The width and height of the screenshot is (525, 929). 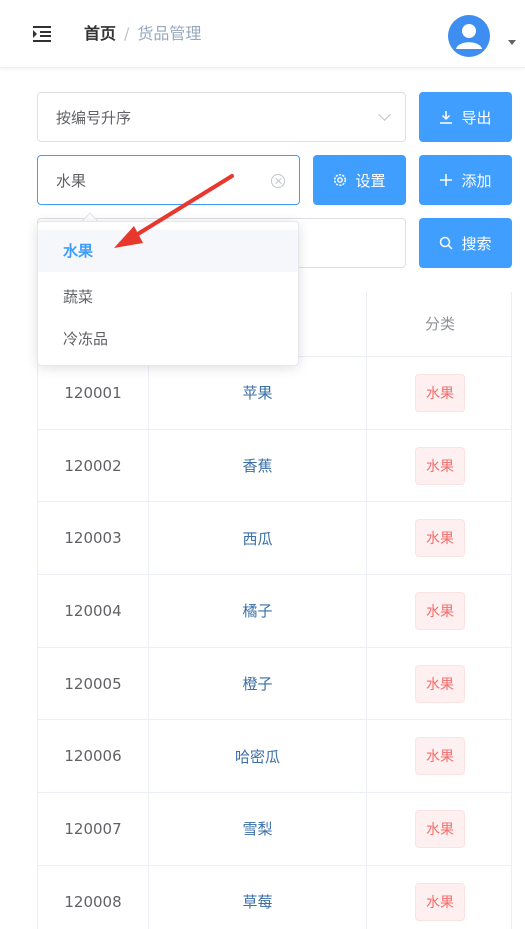 I want to click on dropdown-option: 蔬菜, so click(x=168, y=297).